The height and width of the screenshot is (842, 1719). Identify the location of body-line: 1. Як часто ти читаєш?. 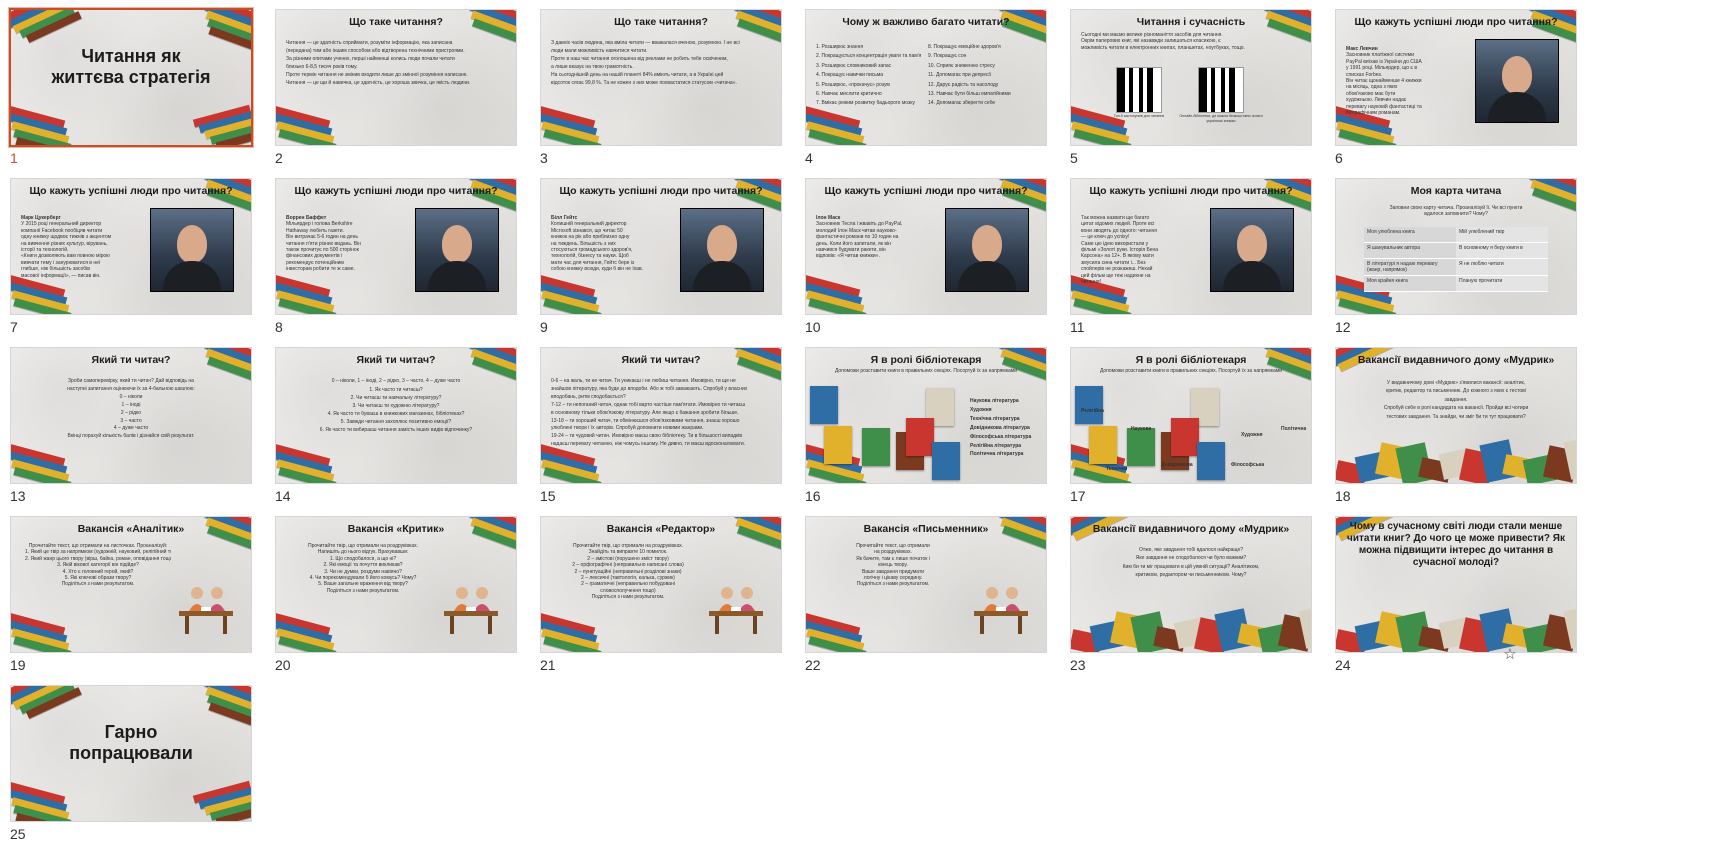
(396, 390).